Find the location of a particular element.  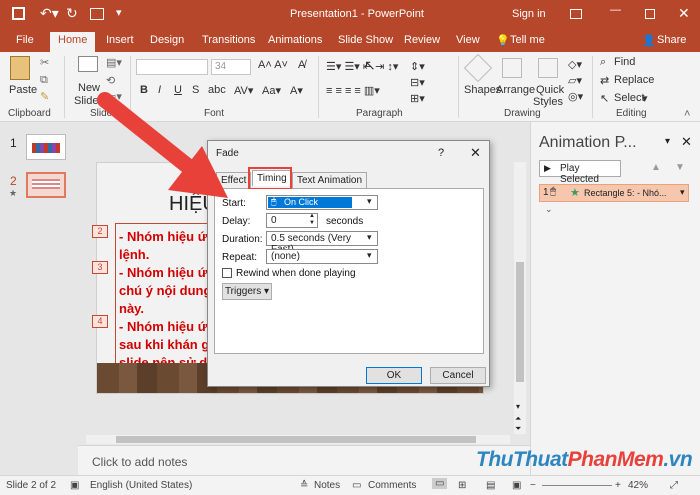

watermark-logo: ThuThuatPhanMem.vn is located at coordinates (584, 460).